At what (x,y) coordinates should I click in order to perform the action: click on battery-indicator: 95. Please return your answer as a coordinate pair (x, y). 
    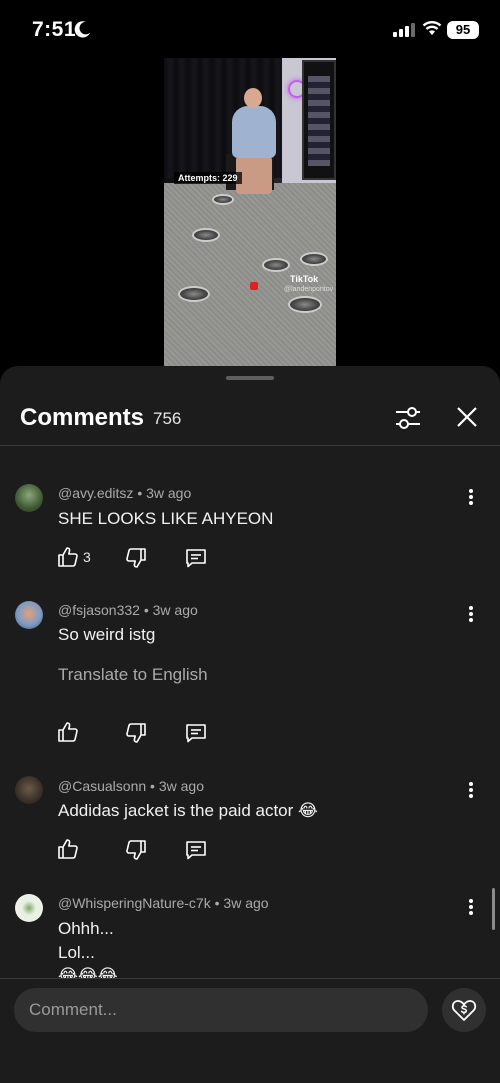
    Looking at the image, I should click on (463, 30).